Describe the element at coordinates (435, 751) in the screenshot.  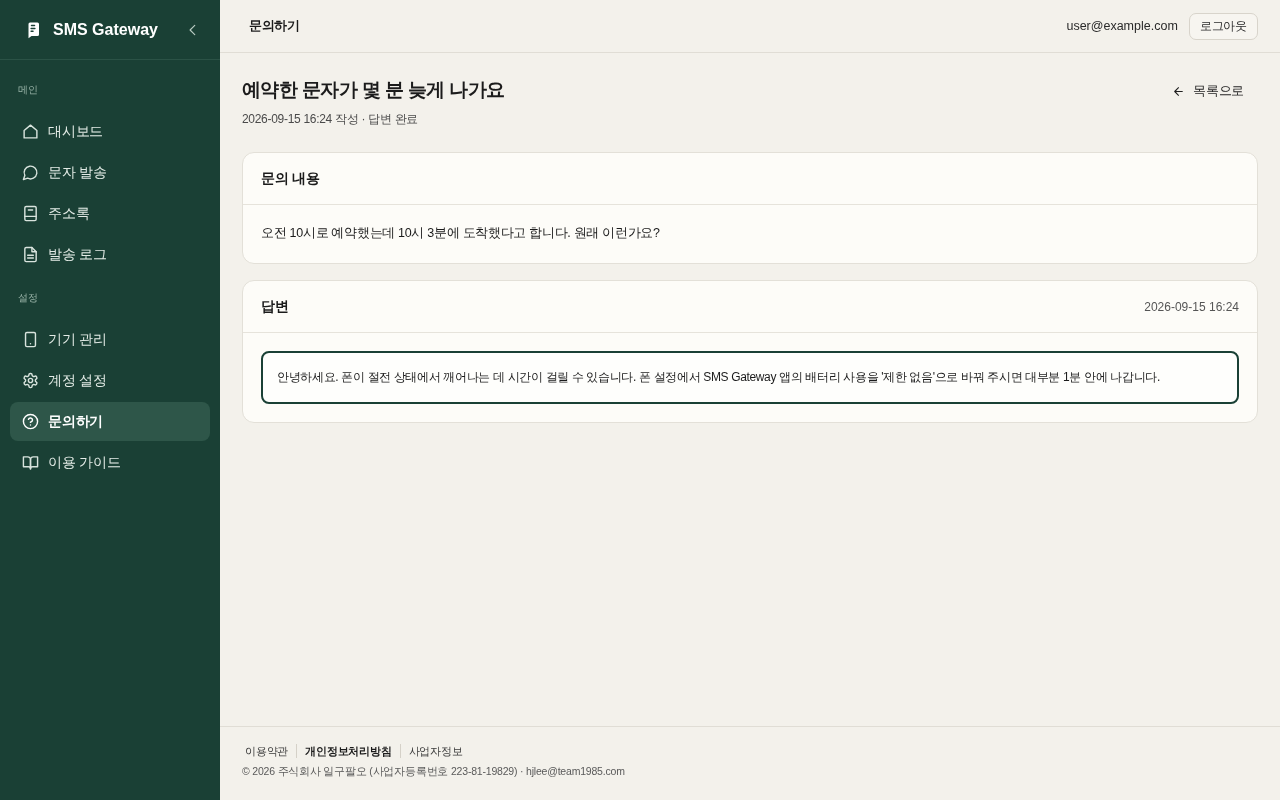
I see `footer-link: 사업자정보` at that location.